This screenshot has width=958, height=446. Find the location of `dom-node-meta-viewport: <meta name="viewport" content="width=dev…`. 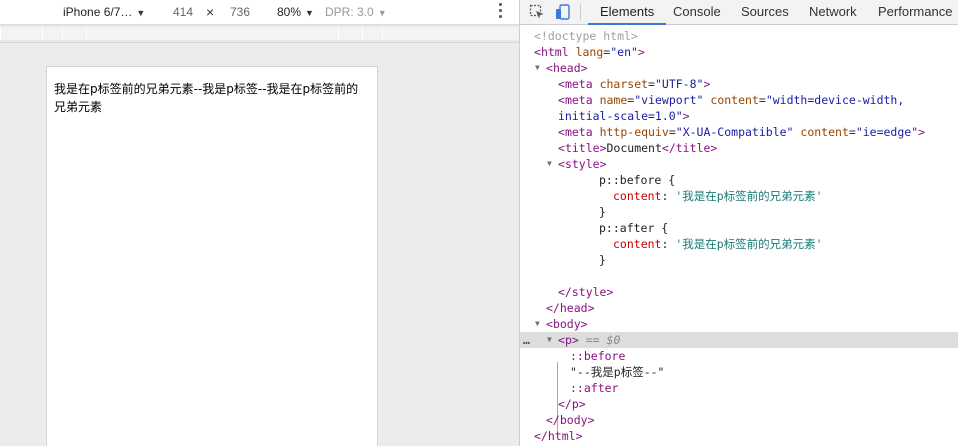

dom-node-meta-viewport: <meta name="viewport" content="width=dev… is located at coordinates (739, 100).